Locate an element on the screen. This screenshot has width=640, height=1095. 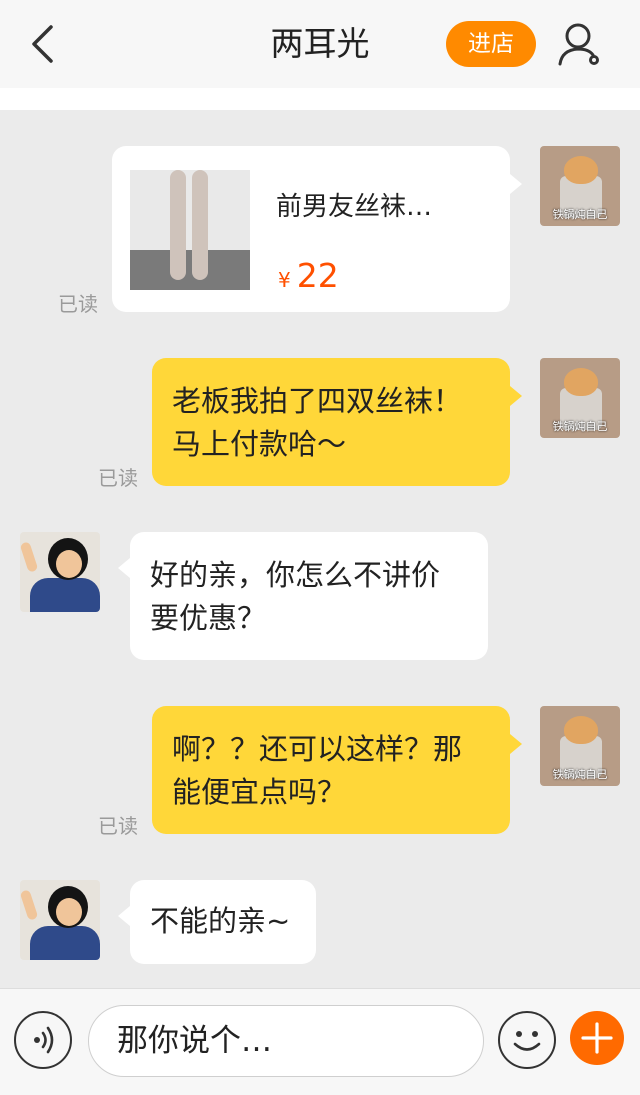
chevron-left-icon is located at coordinates (42, 44).